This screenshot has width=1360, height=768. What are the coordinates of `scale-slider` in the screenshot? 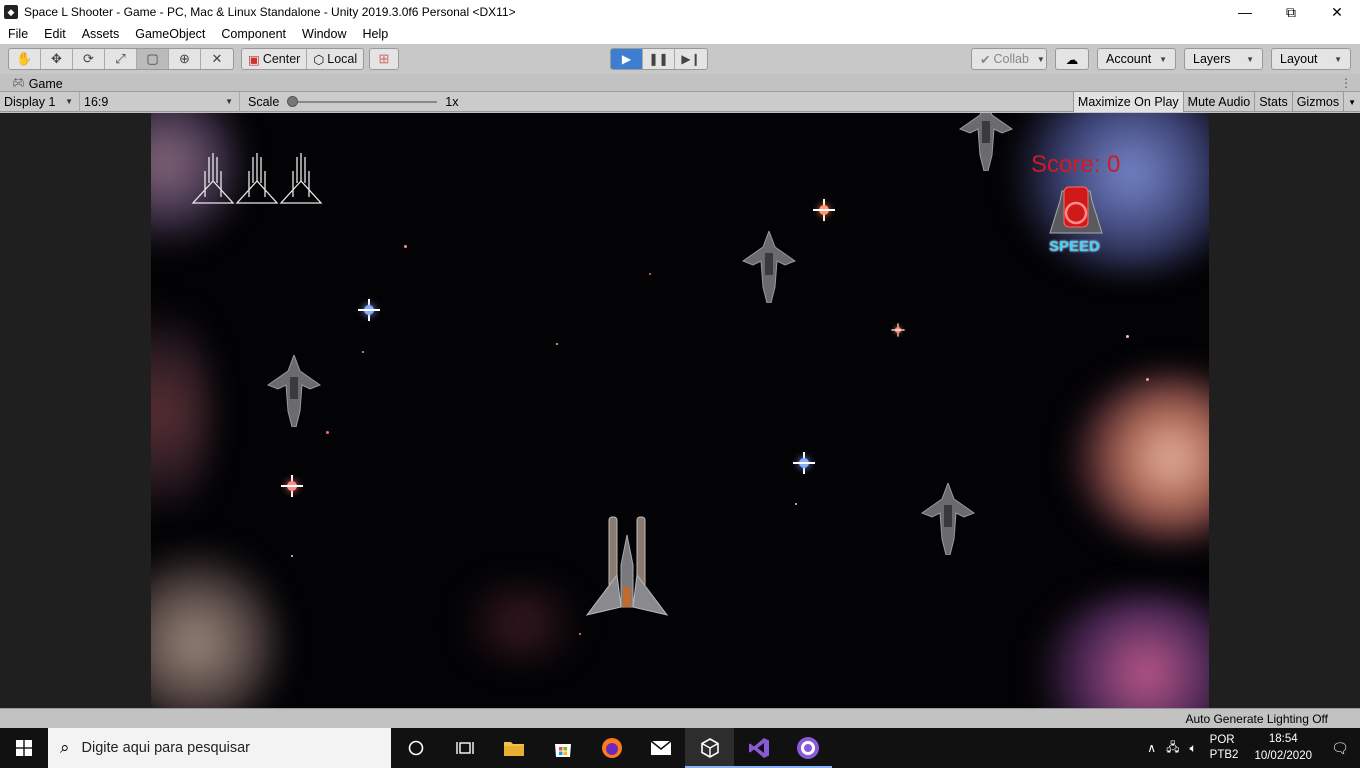 It's located at (362, 101).